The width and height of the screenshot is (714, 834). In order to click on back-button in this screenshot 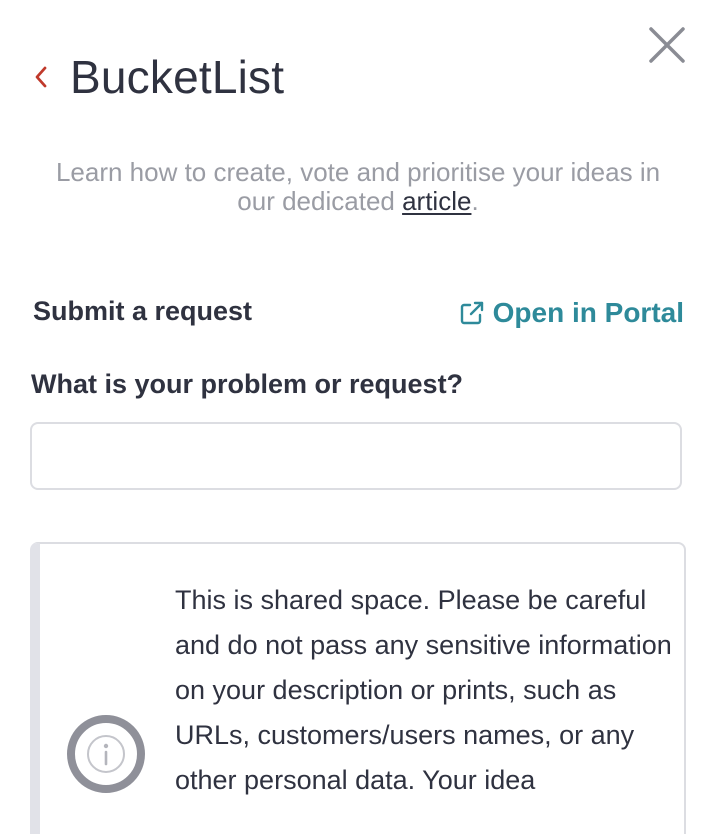, I will do `click(45, 77)`.